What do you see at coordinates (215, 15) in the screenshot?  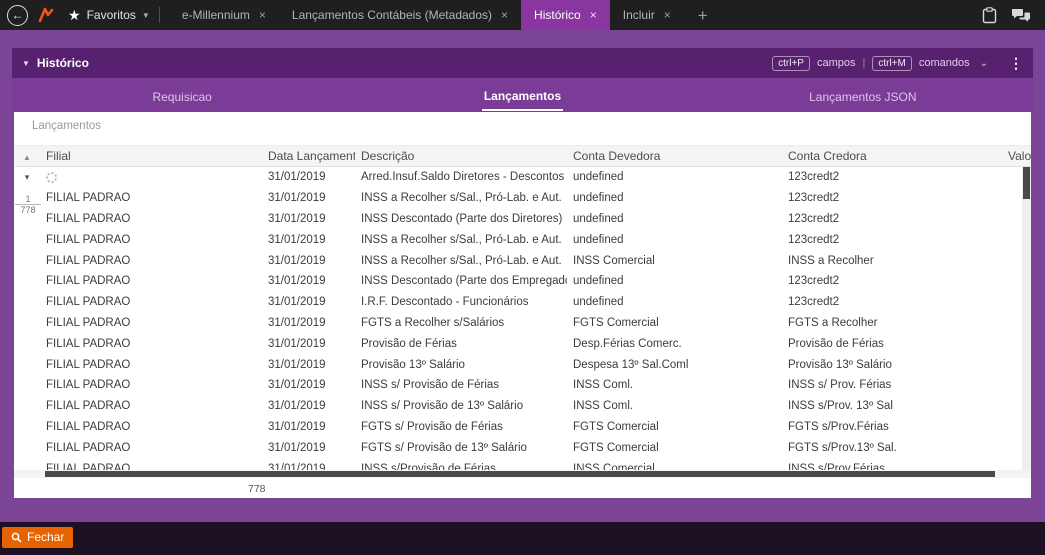 I see `tab-label: e-Millennium` at bounding box center [215, 15].